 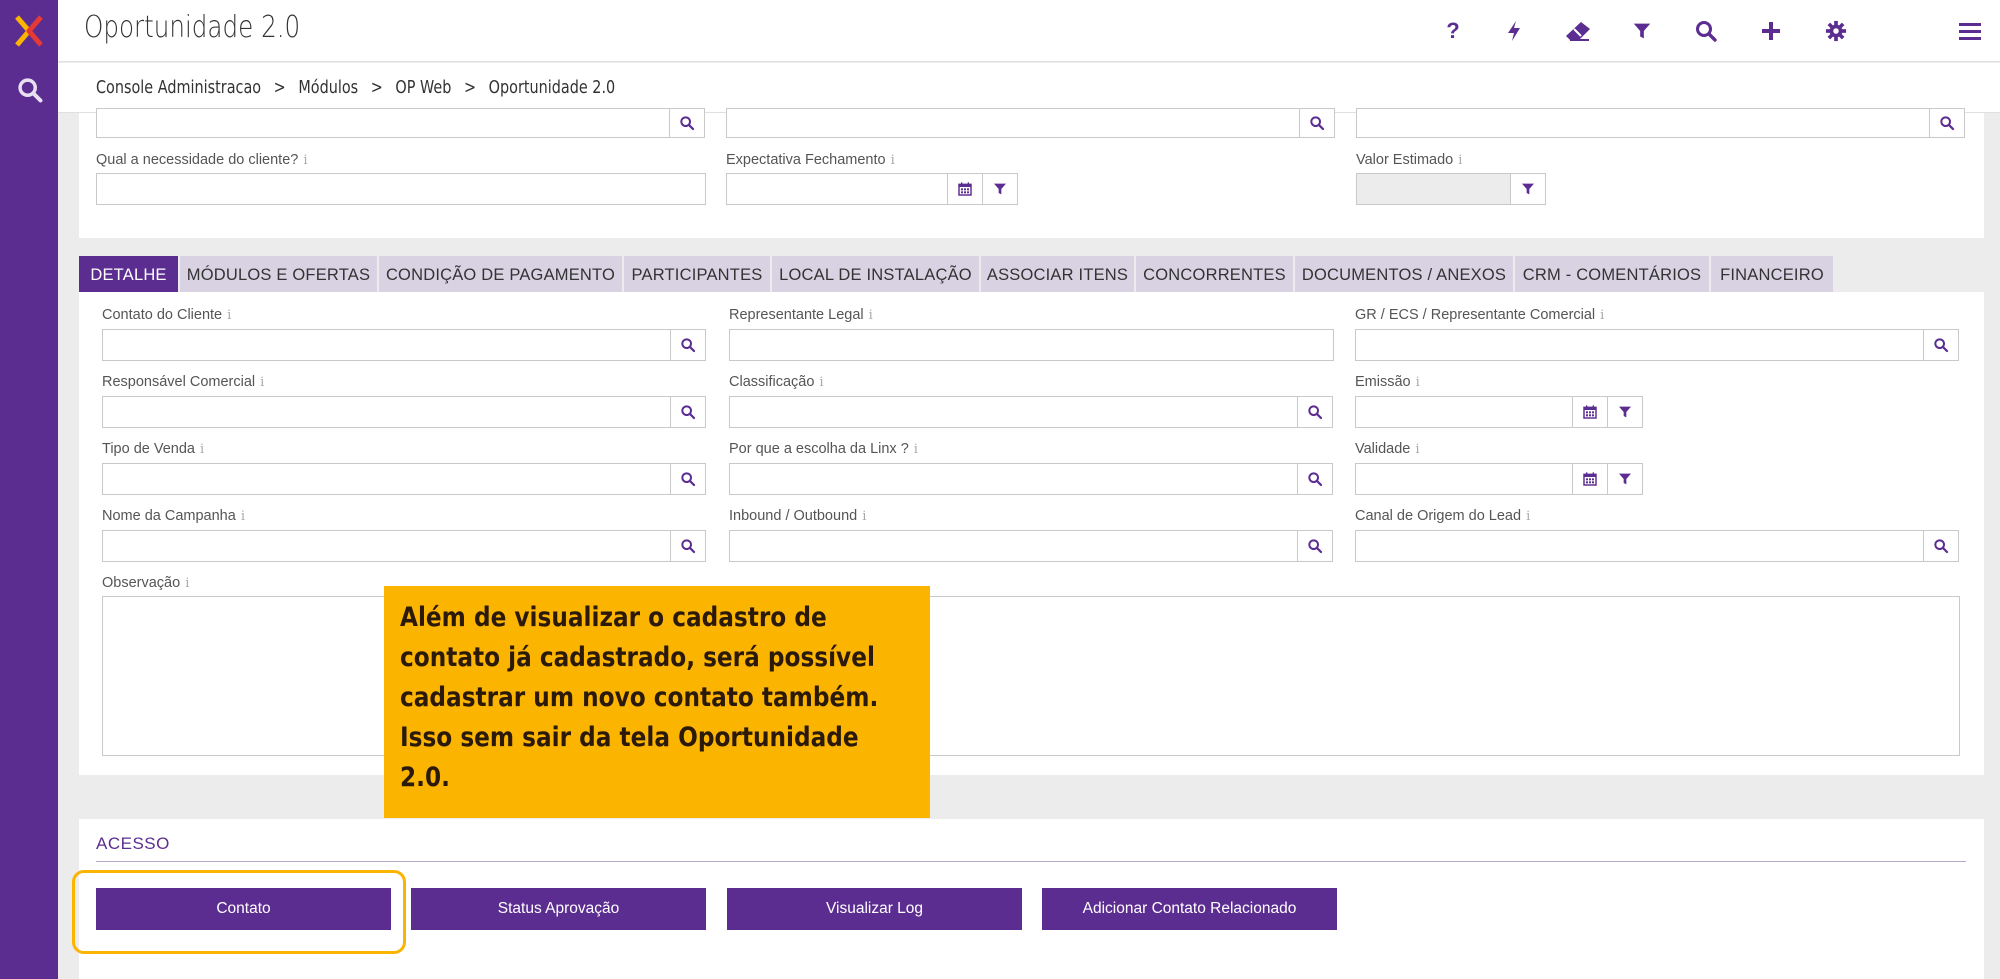 What do you see at coordinates (1639, 546) in the screenshot?
I see `canal-origem-input` at bounding box center [1639, 546].